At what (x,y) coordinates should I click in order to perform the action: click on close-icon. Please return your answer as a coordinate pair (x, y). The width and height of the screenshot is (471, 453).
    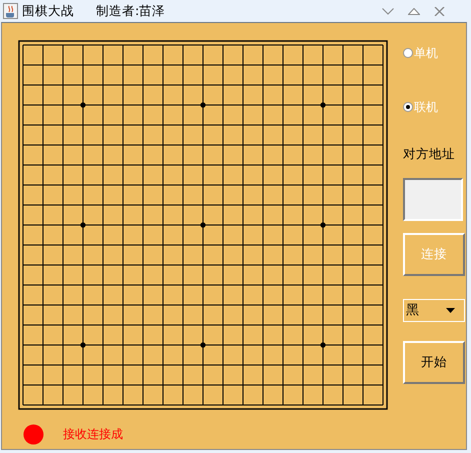
    Looking at the image, I should click on (439, 11).